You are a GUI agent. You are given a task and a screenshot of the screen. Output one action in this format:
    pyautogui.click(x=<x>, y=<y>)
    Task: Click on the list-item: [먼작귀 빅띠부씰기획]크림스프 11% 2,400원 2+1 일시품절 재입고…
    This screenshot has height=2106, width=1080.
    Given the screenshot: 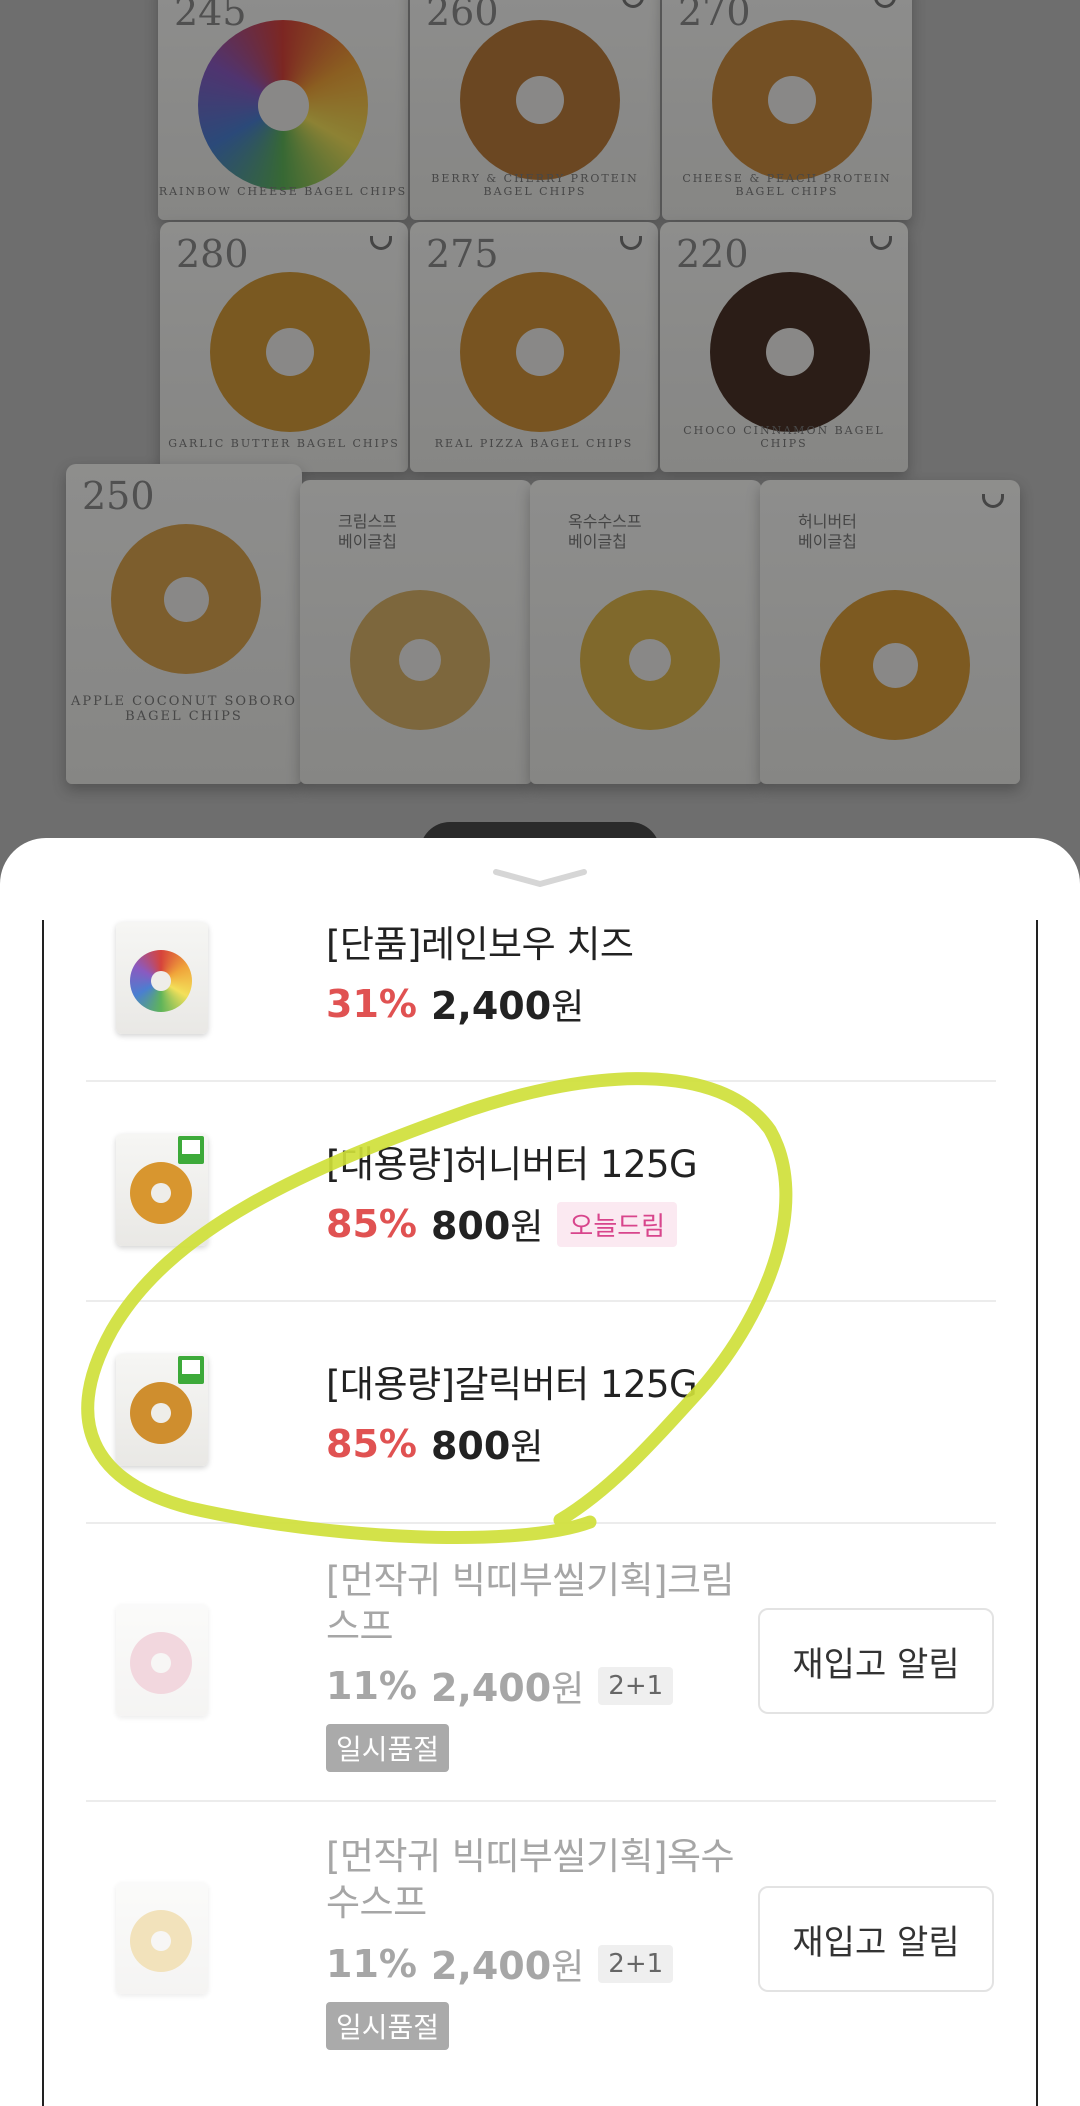 What is the action you would take?
    pyautogui.click(x=541, y=1663)
    